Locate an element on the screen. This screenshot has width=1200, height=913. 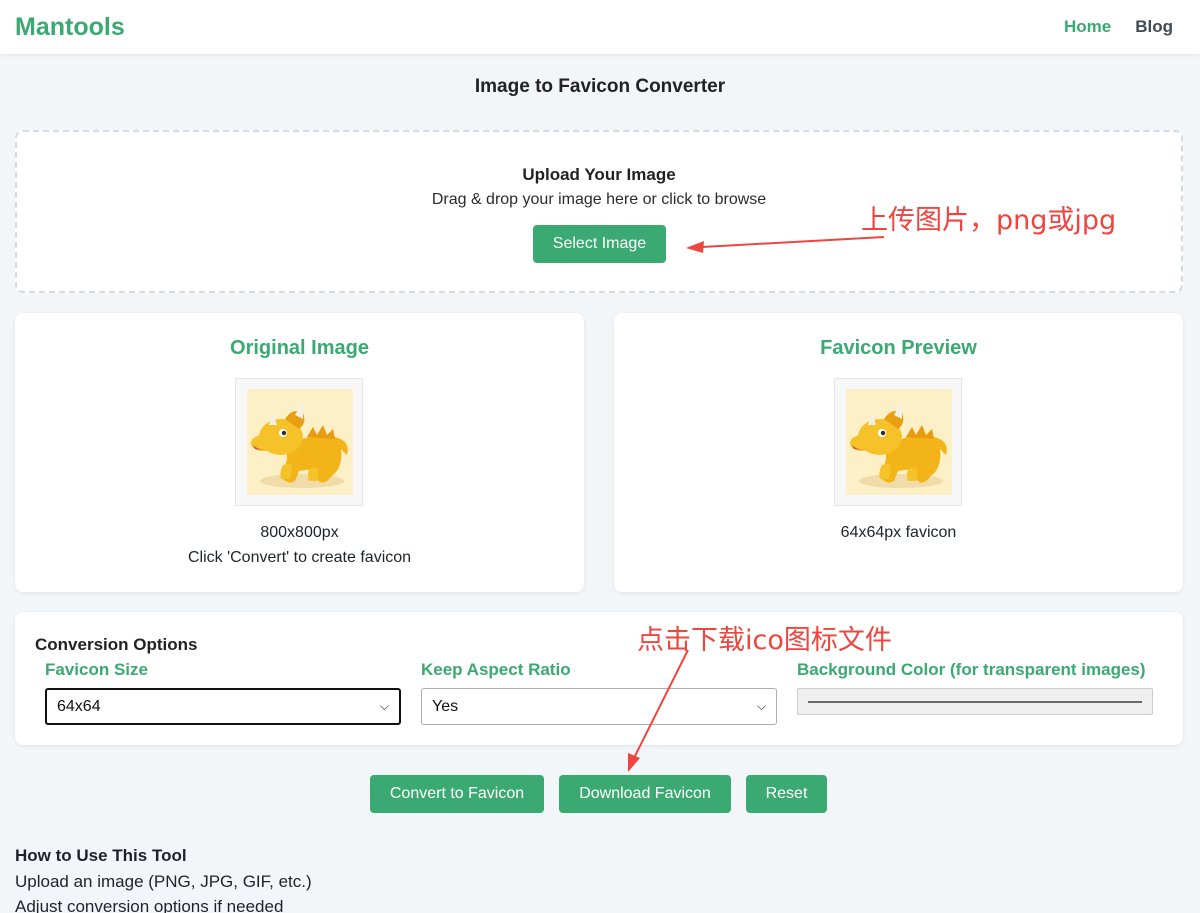
favicon-preview-card: Favicon Preview 64x64px favicon is located at coordinates (898, 452).